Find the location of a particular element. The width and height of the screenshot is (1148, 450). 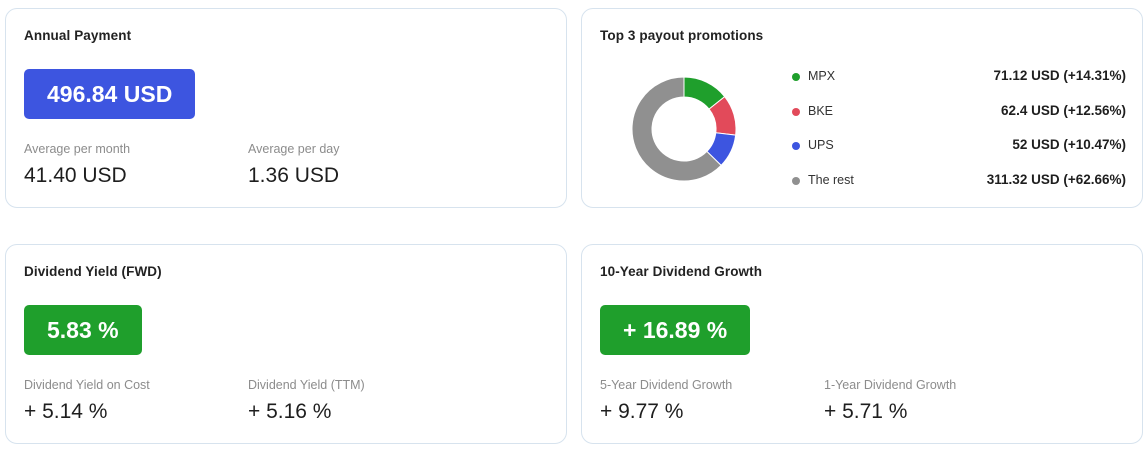

dividend-growth-badge: + 16.89 % is located at coordinates (675, 330).